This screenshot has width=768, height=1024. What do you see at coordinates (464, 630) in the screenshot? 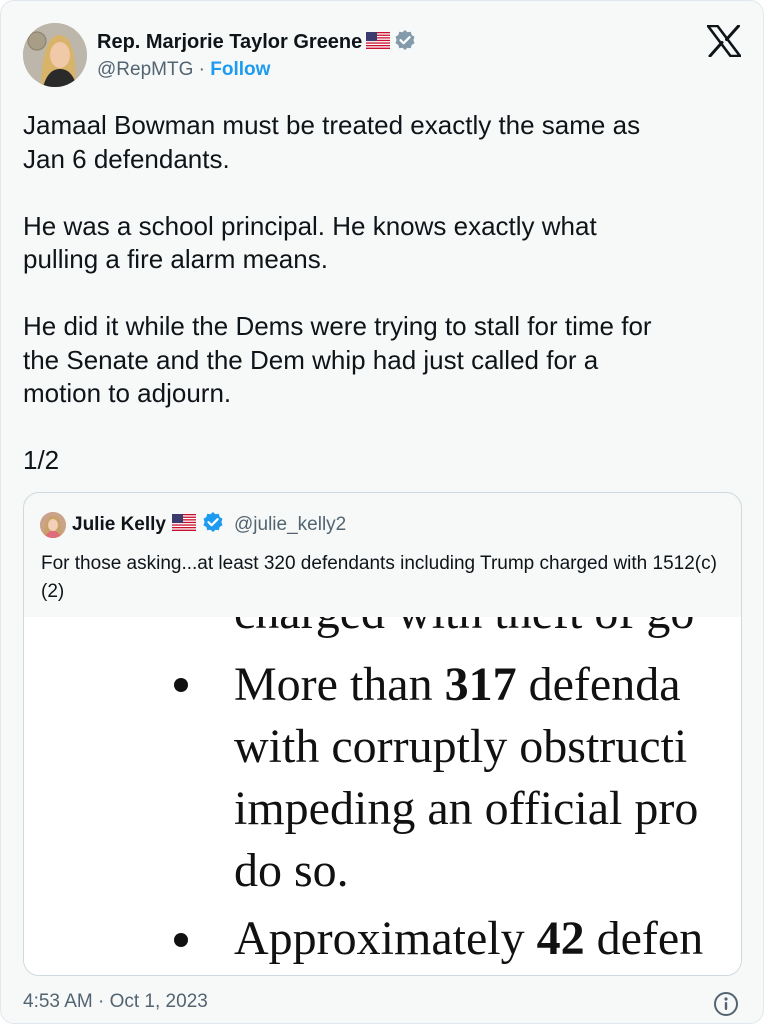
I see `doc-line-cut: charged with theft of go` at bounding box center [464, 630].